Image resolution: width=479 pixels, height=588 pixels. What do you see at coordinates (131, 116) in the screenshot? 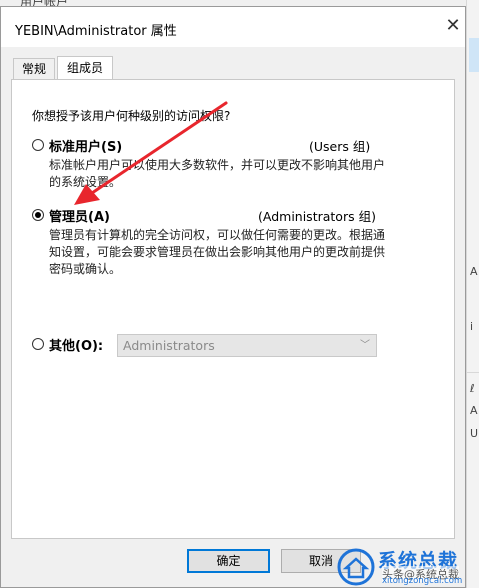
I see `access-question: 你想授予该用户何种级别的访问权限?` at bounding box center [131, 116].